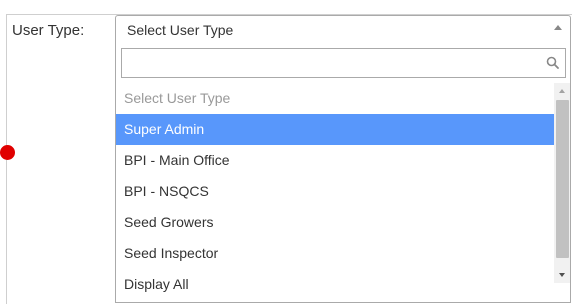 This screenshot has width=579, height=304. Describe the element at coordinates (343, 29) in the screenshot. I see `user-type-select: Select User Type` at that location.